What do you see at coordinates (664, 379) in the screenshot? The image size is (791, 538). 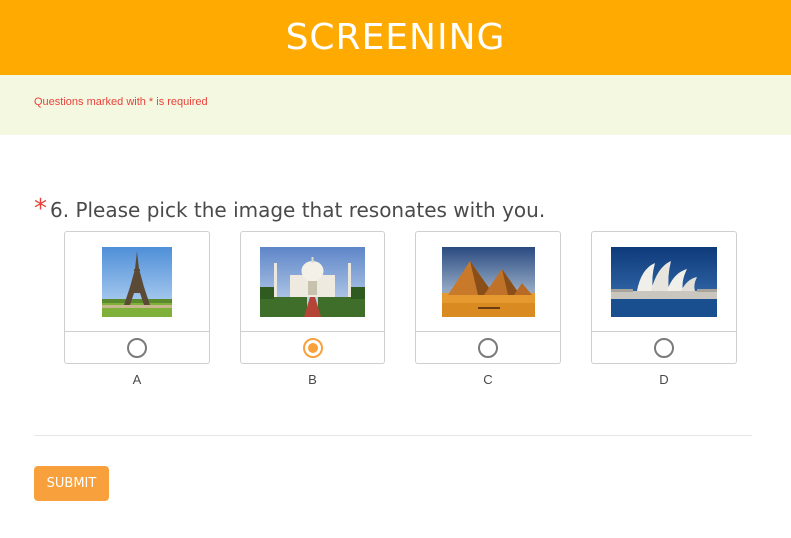 I see `choice-d-label: D` at bounding box center [664, 379].